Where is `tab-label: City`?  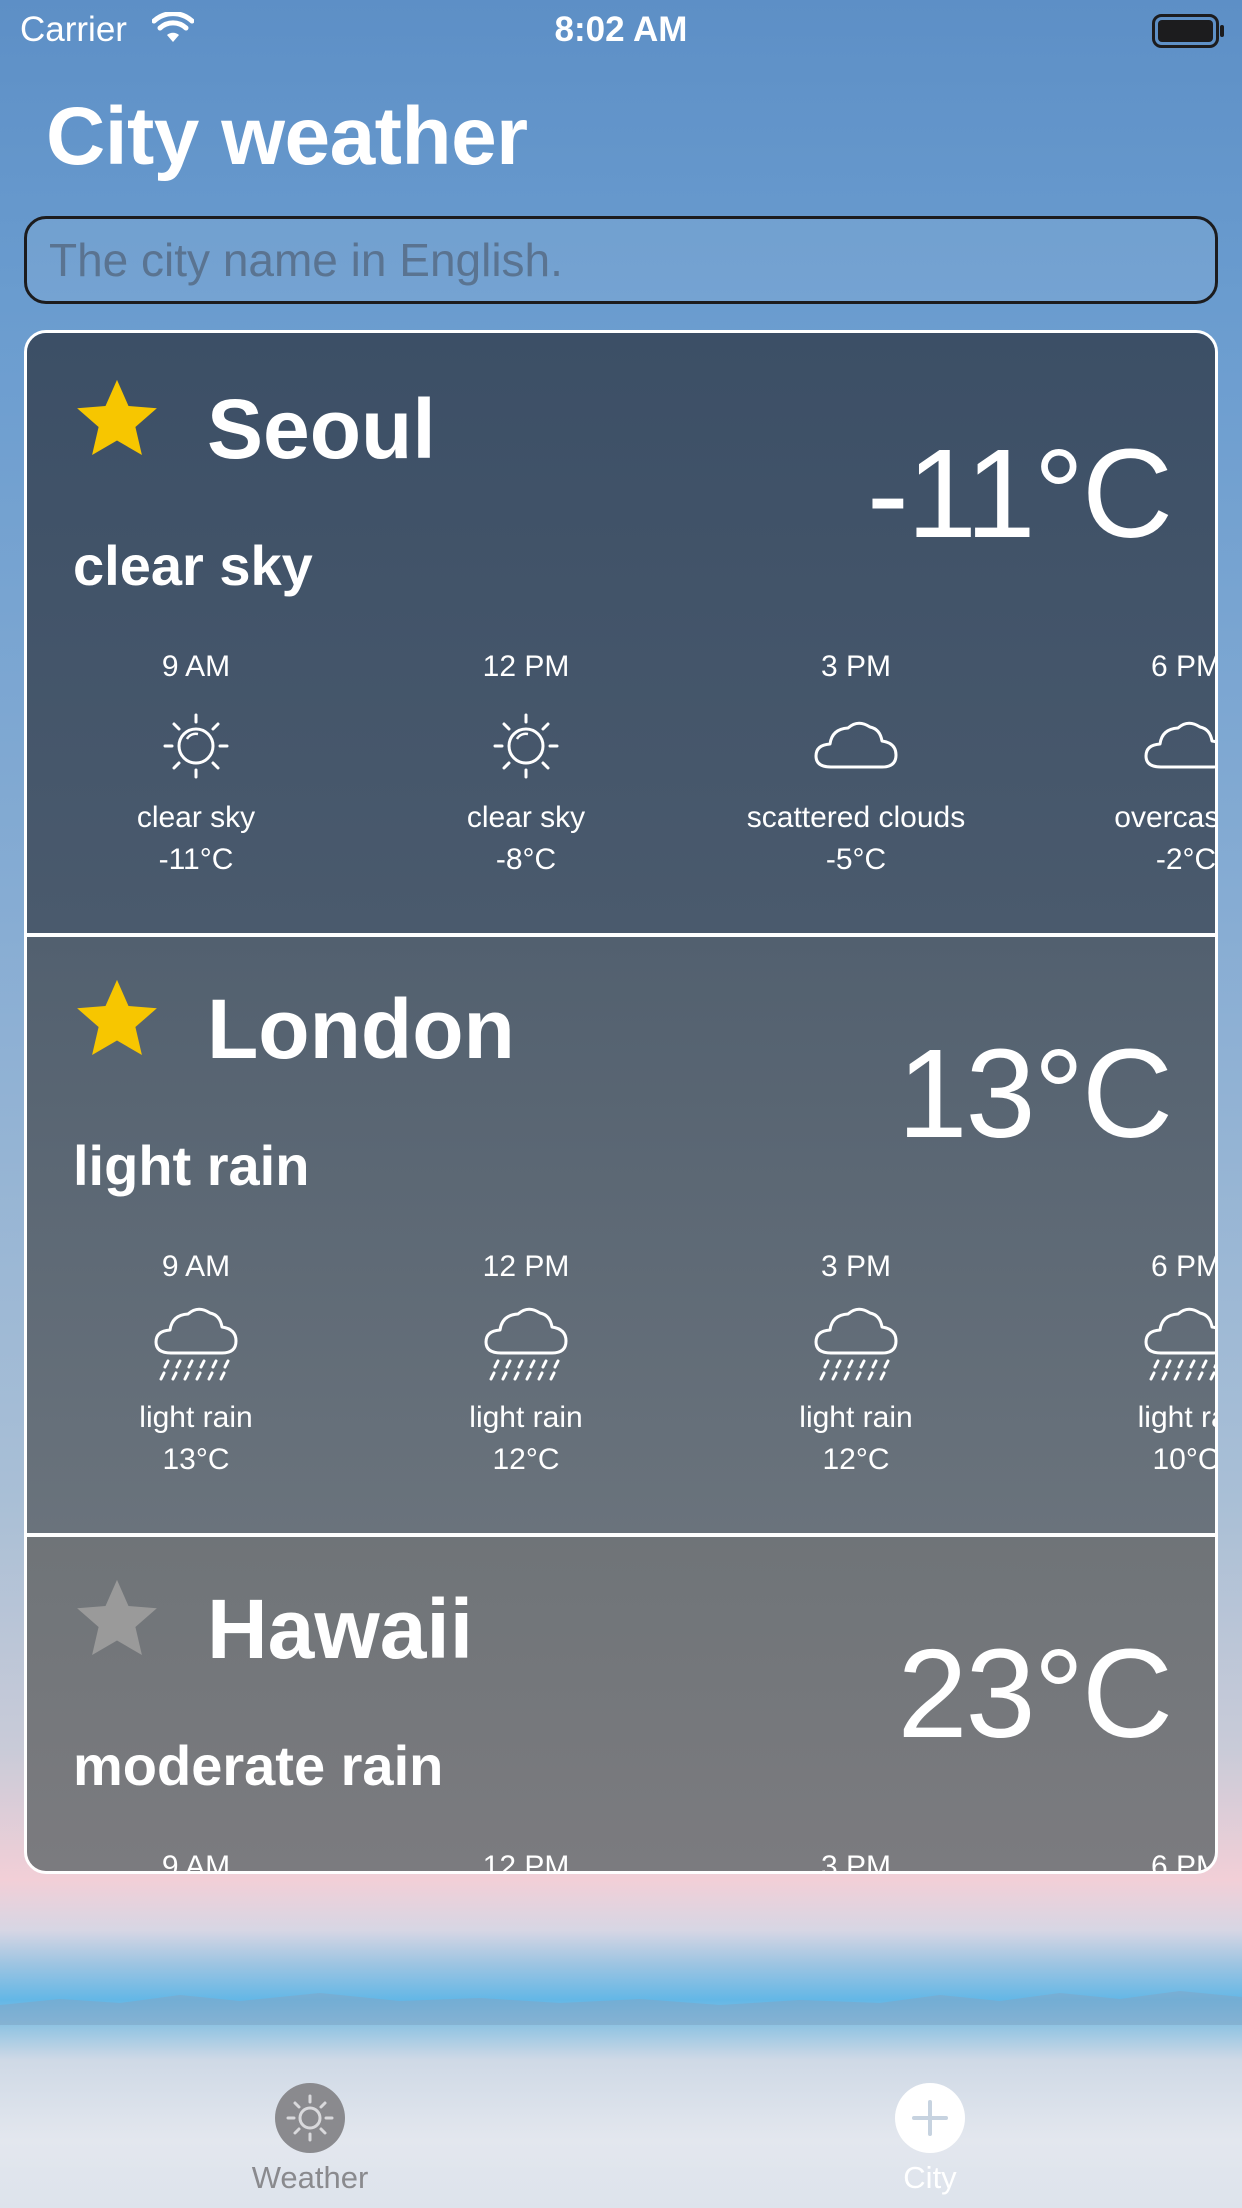
tab-label: City is located at coordinates (930, 2177).